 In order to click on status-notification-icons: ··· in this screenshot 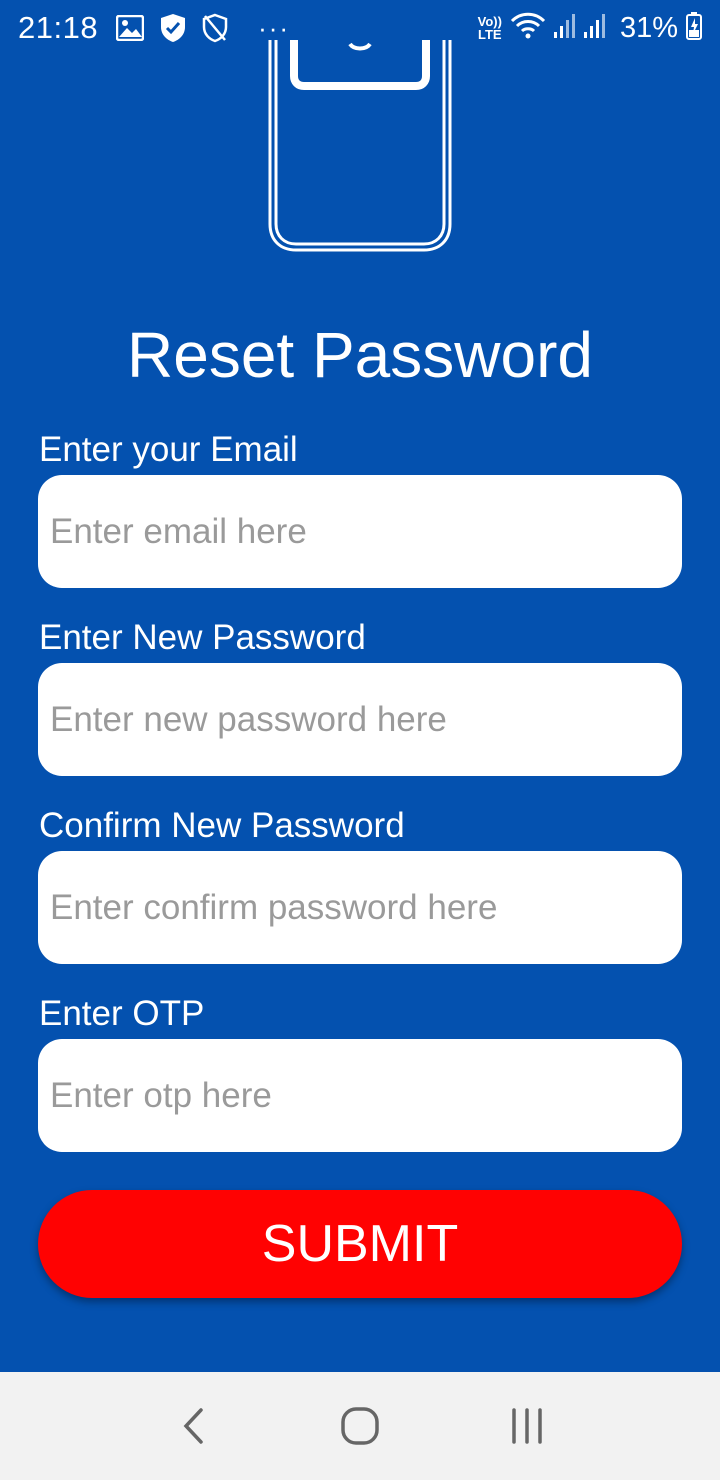, I will do `click(203, 28)`.